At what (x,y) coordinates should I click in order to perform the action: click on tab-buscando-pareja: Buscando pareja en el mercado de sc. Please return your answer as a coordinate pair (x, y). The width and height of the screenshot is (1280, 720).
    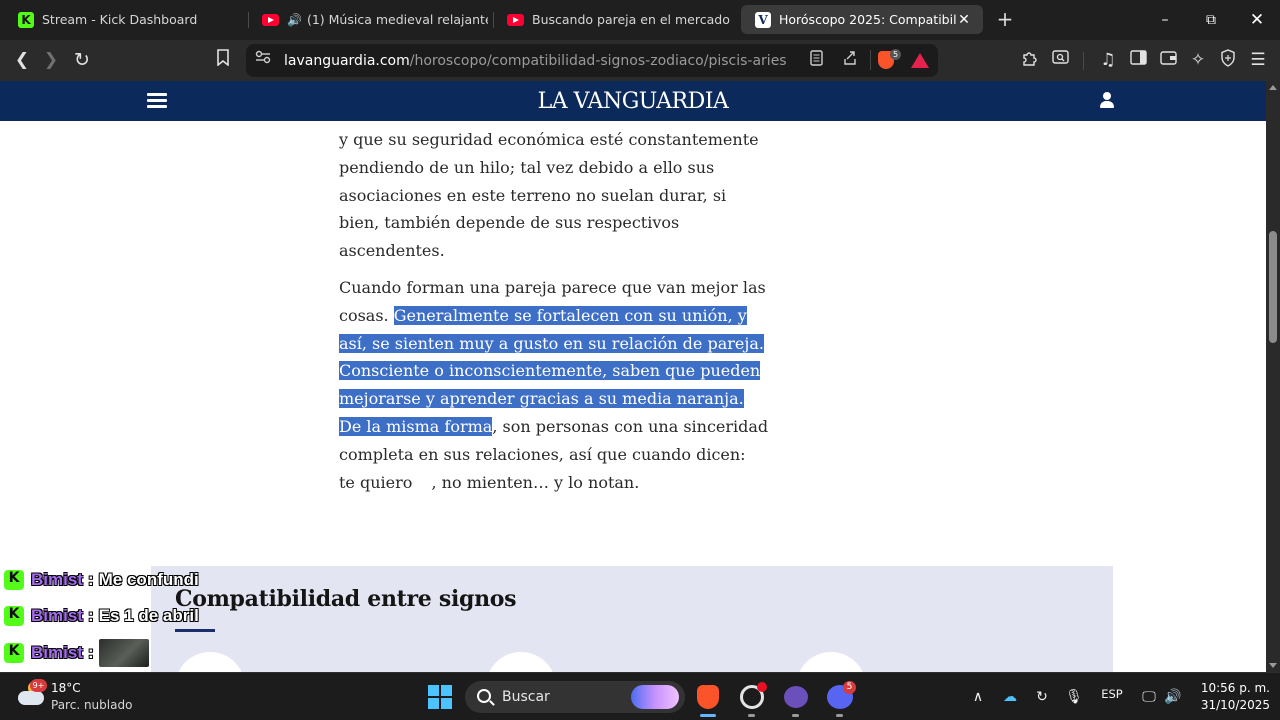
    Looking at the image, I should click on (613, 19).